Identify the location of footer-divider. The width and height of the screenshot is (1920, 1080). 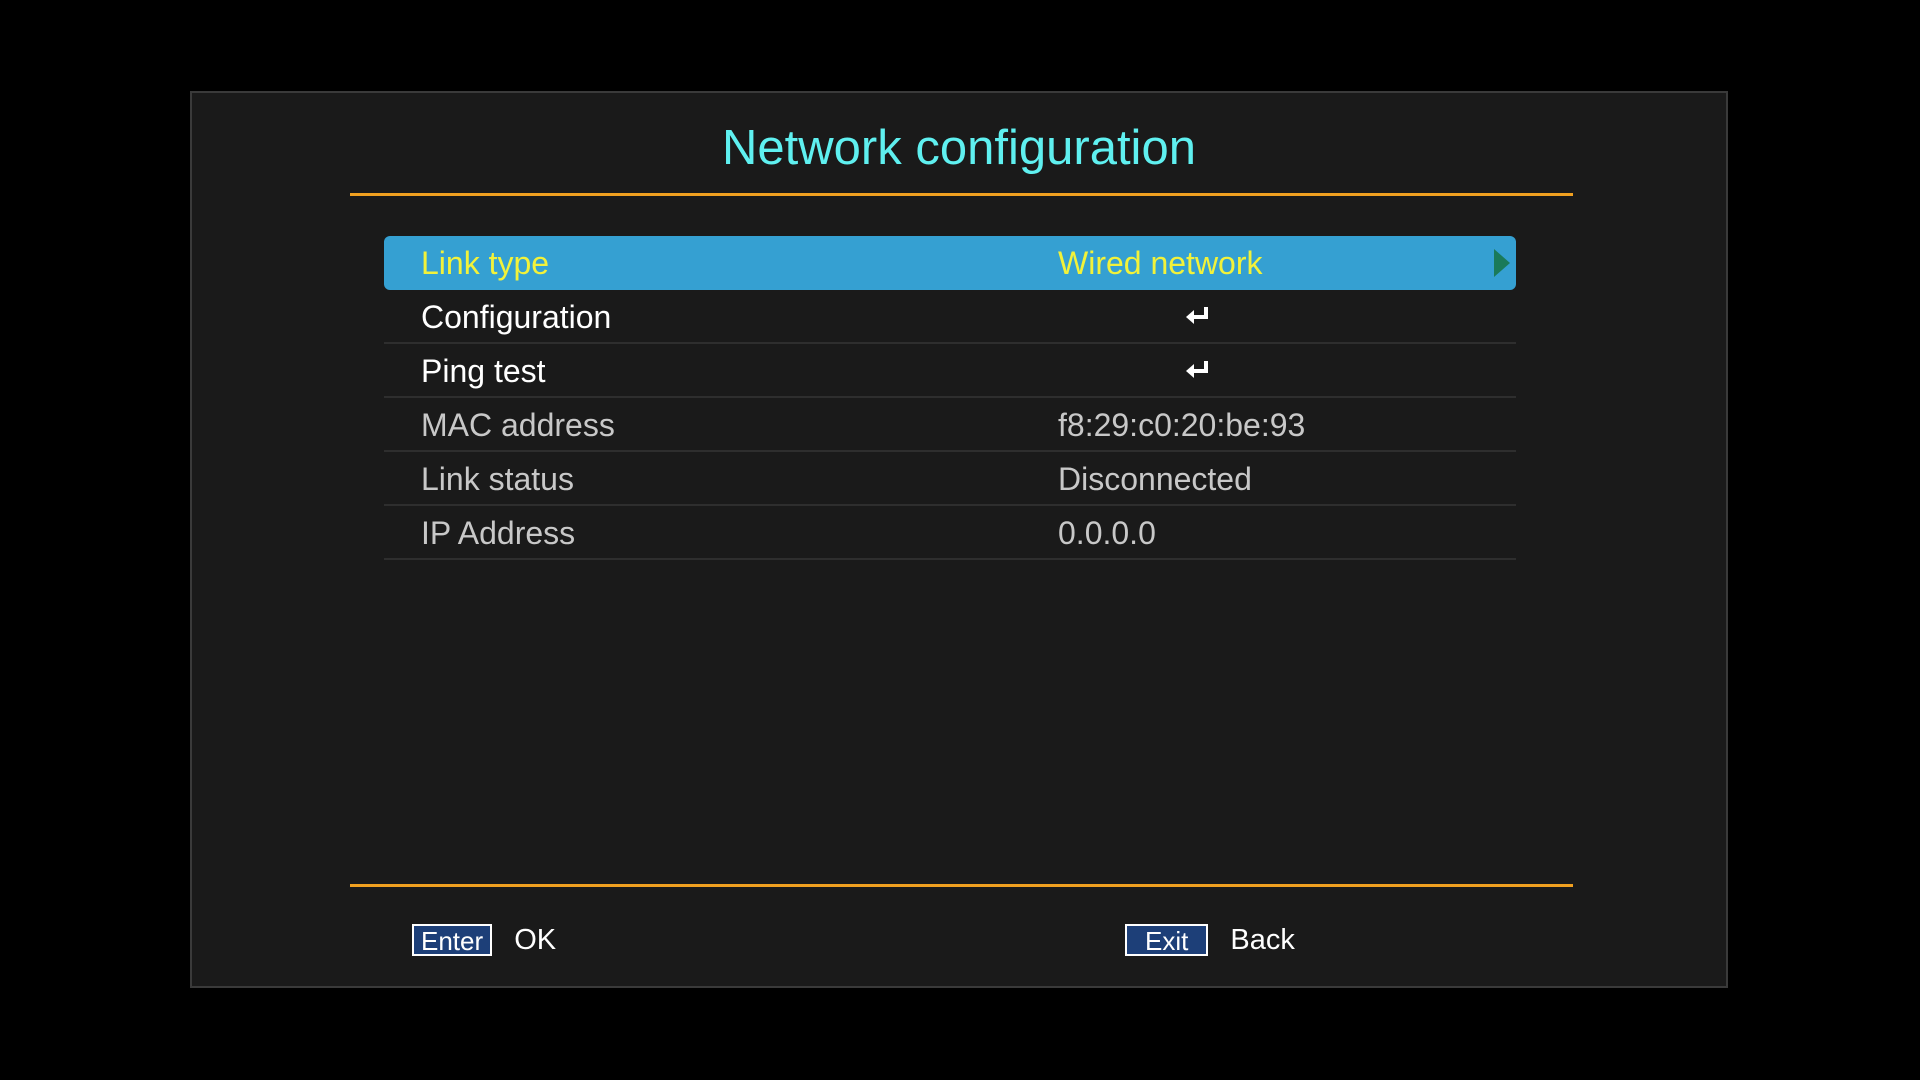
(961, 885).